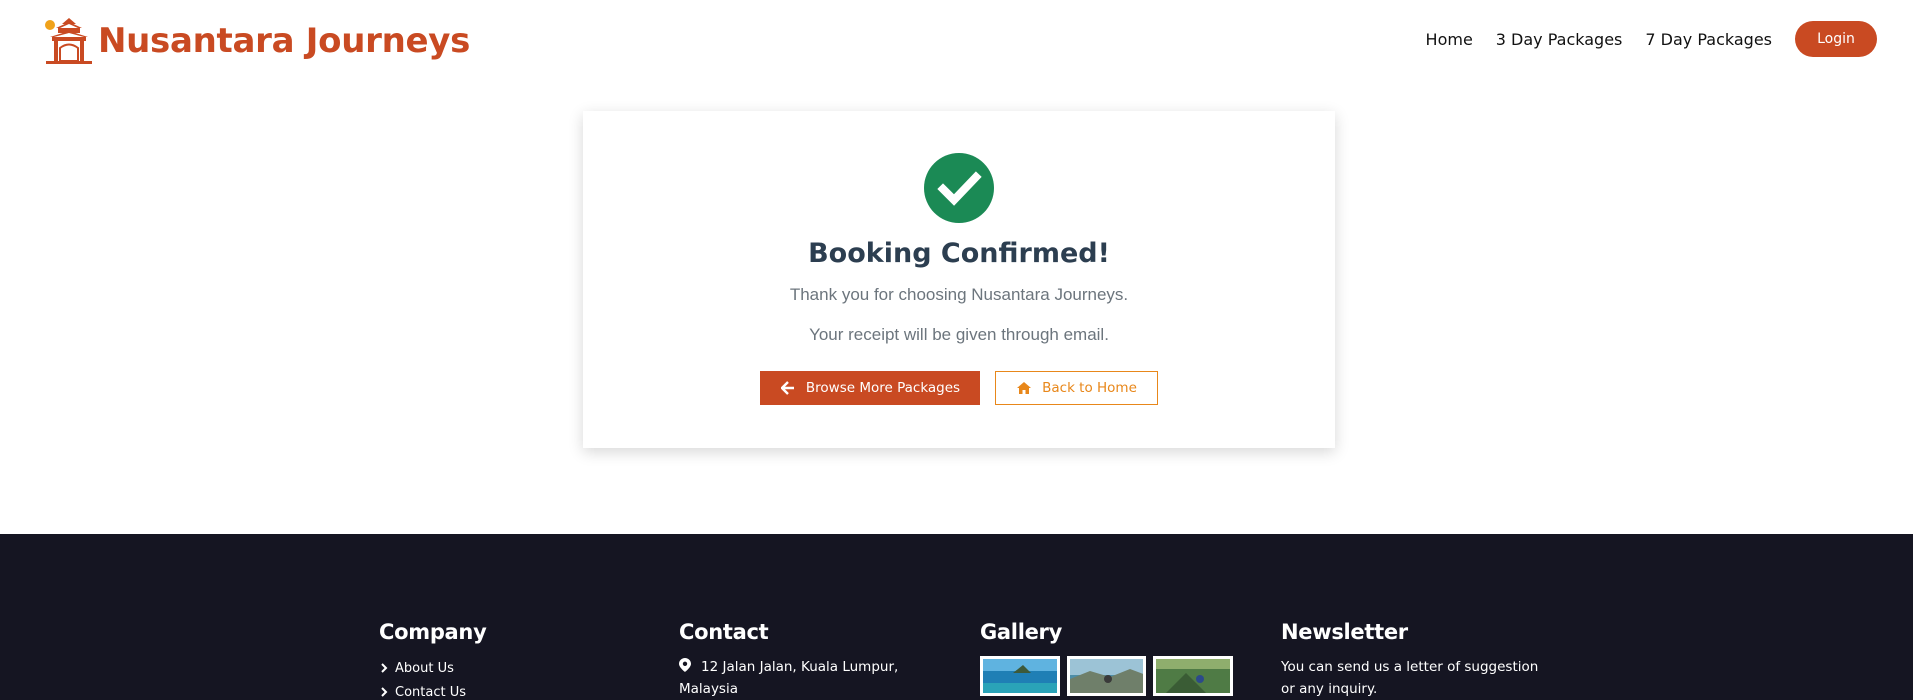 This screenshot has width=1913, height=700. I want to click on footer-gallery: Gallery, so click(1110, 658).